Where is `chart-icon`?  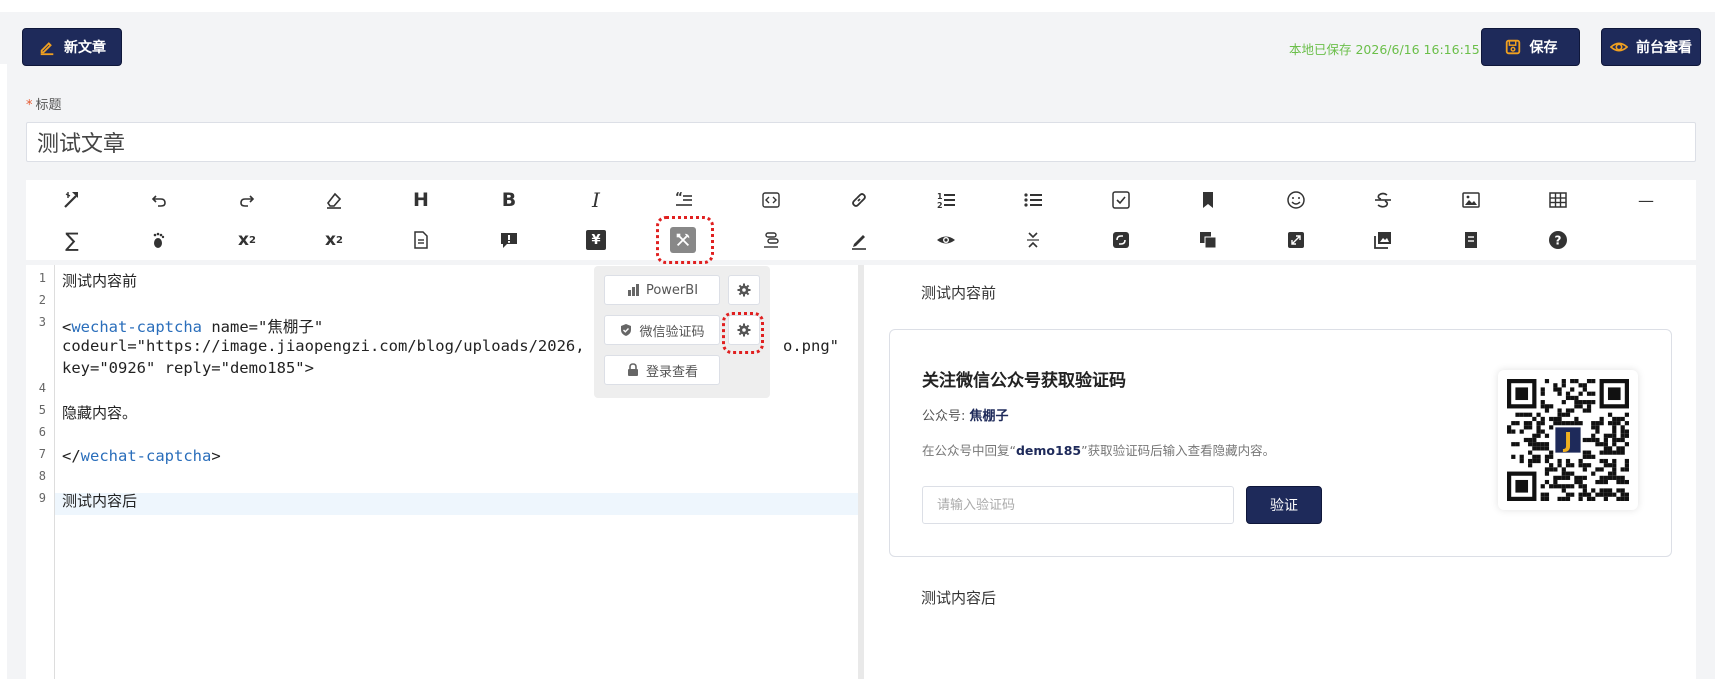 chart-icon is located at coordinates (633, 290).